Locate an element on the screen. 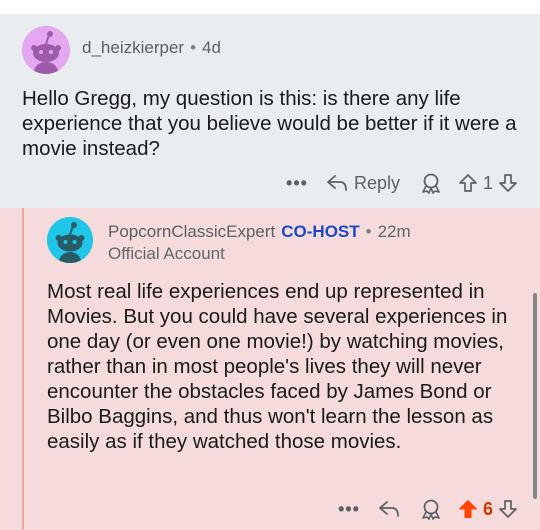 This screenshot has height=530, width=540. upvote-button-active is located at coordinates (468, 509).